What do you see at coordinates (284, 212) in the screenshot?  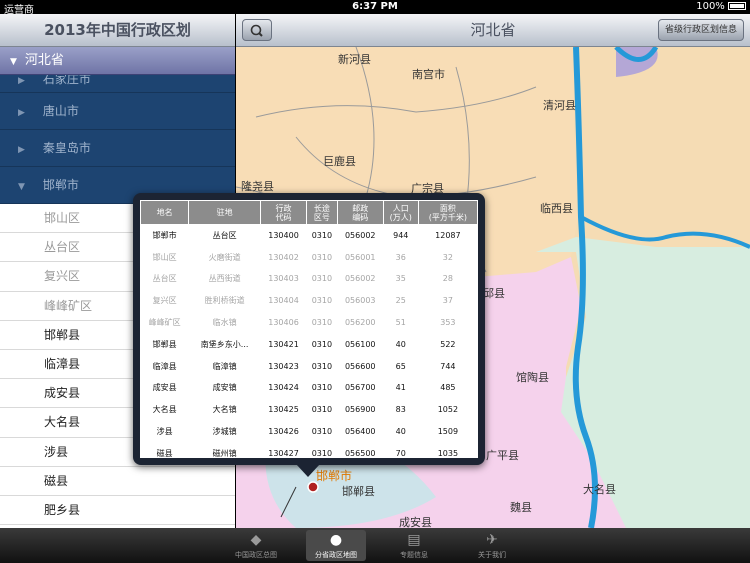 I see `column-header-col-code: 行政 代码` at bounding box center [284, 212].